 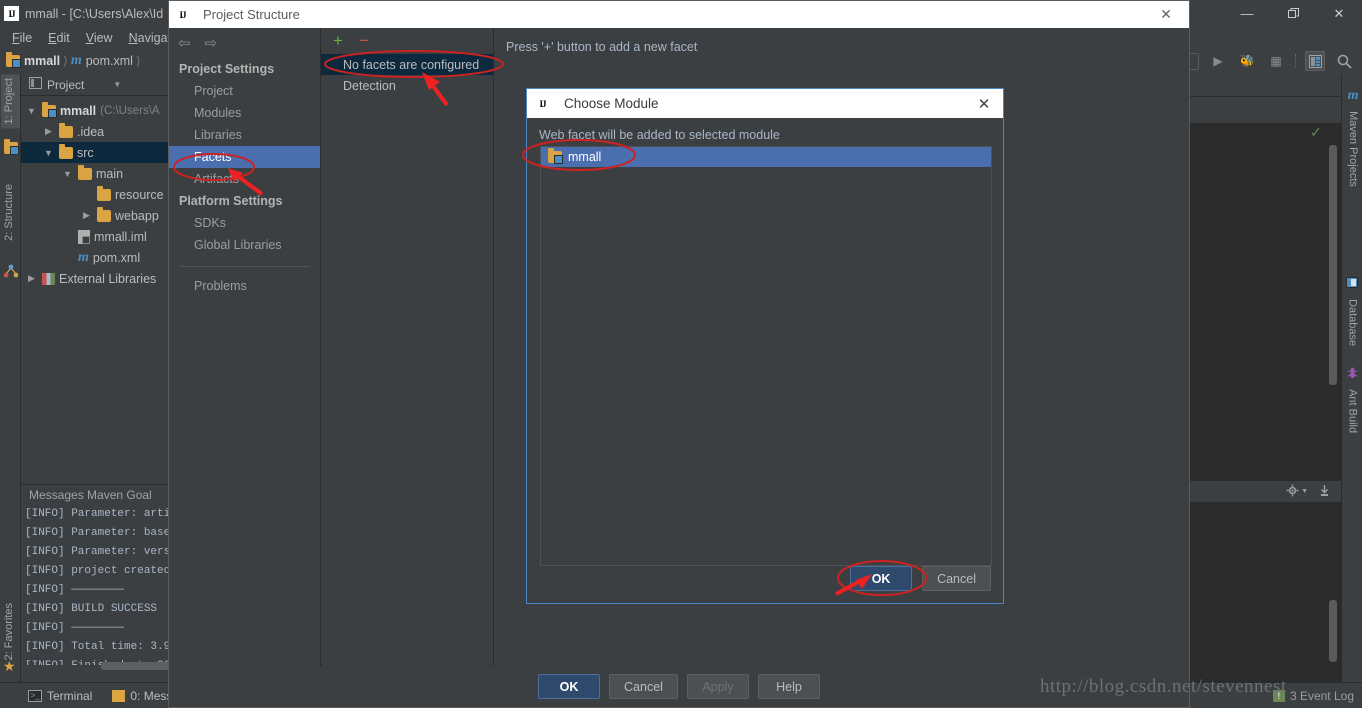 What do you see at coordinates (881, 578) in the screenshot?
I see `cm-ok-button: OK` at bounding box center [881, 578].